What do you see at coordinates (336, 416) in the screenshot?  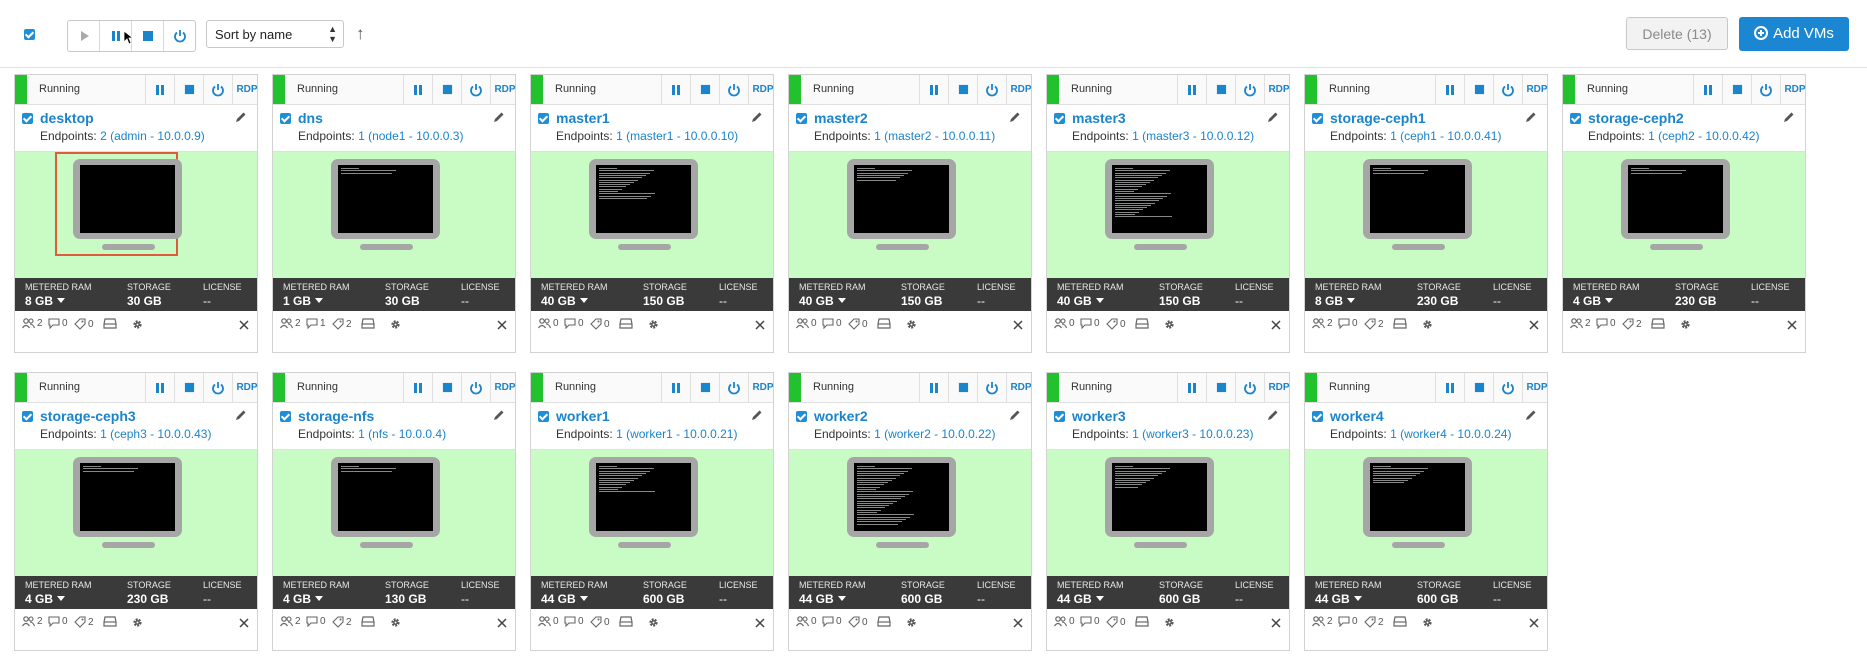 I see `vm-name-link: storage-nfs` at bounding box center [336, 416].